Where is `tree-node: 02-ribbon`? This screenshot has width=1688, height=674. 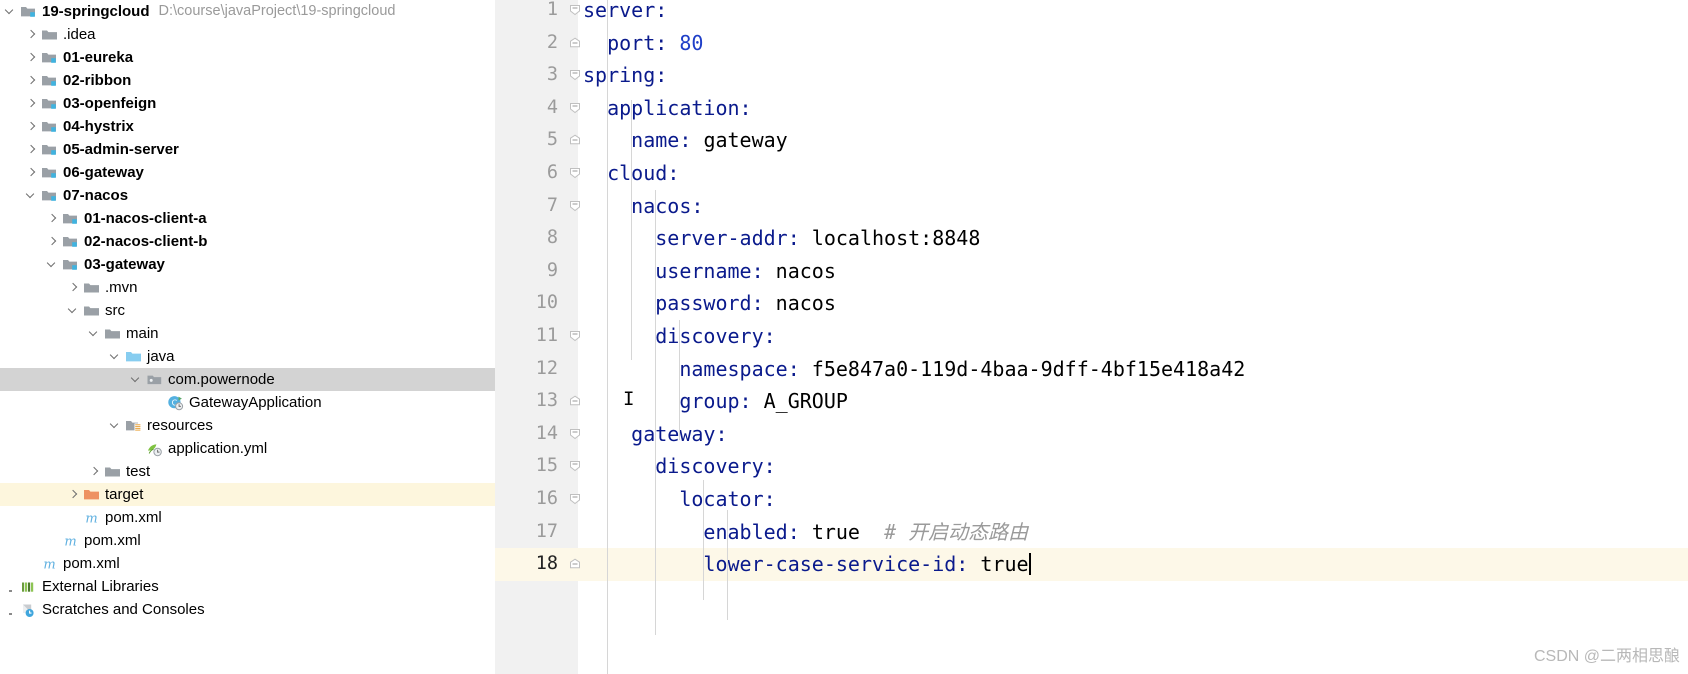
tree-node: 02-ribbon is located at coordinates (247, 80).